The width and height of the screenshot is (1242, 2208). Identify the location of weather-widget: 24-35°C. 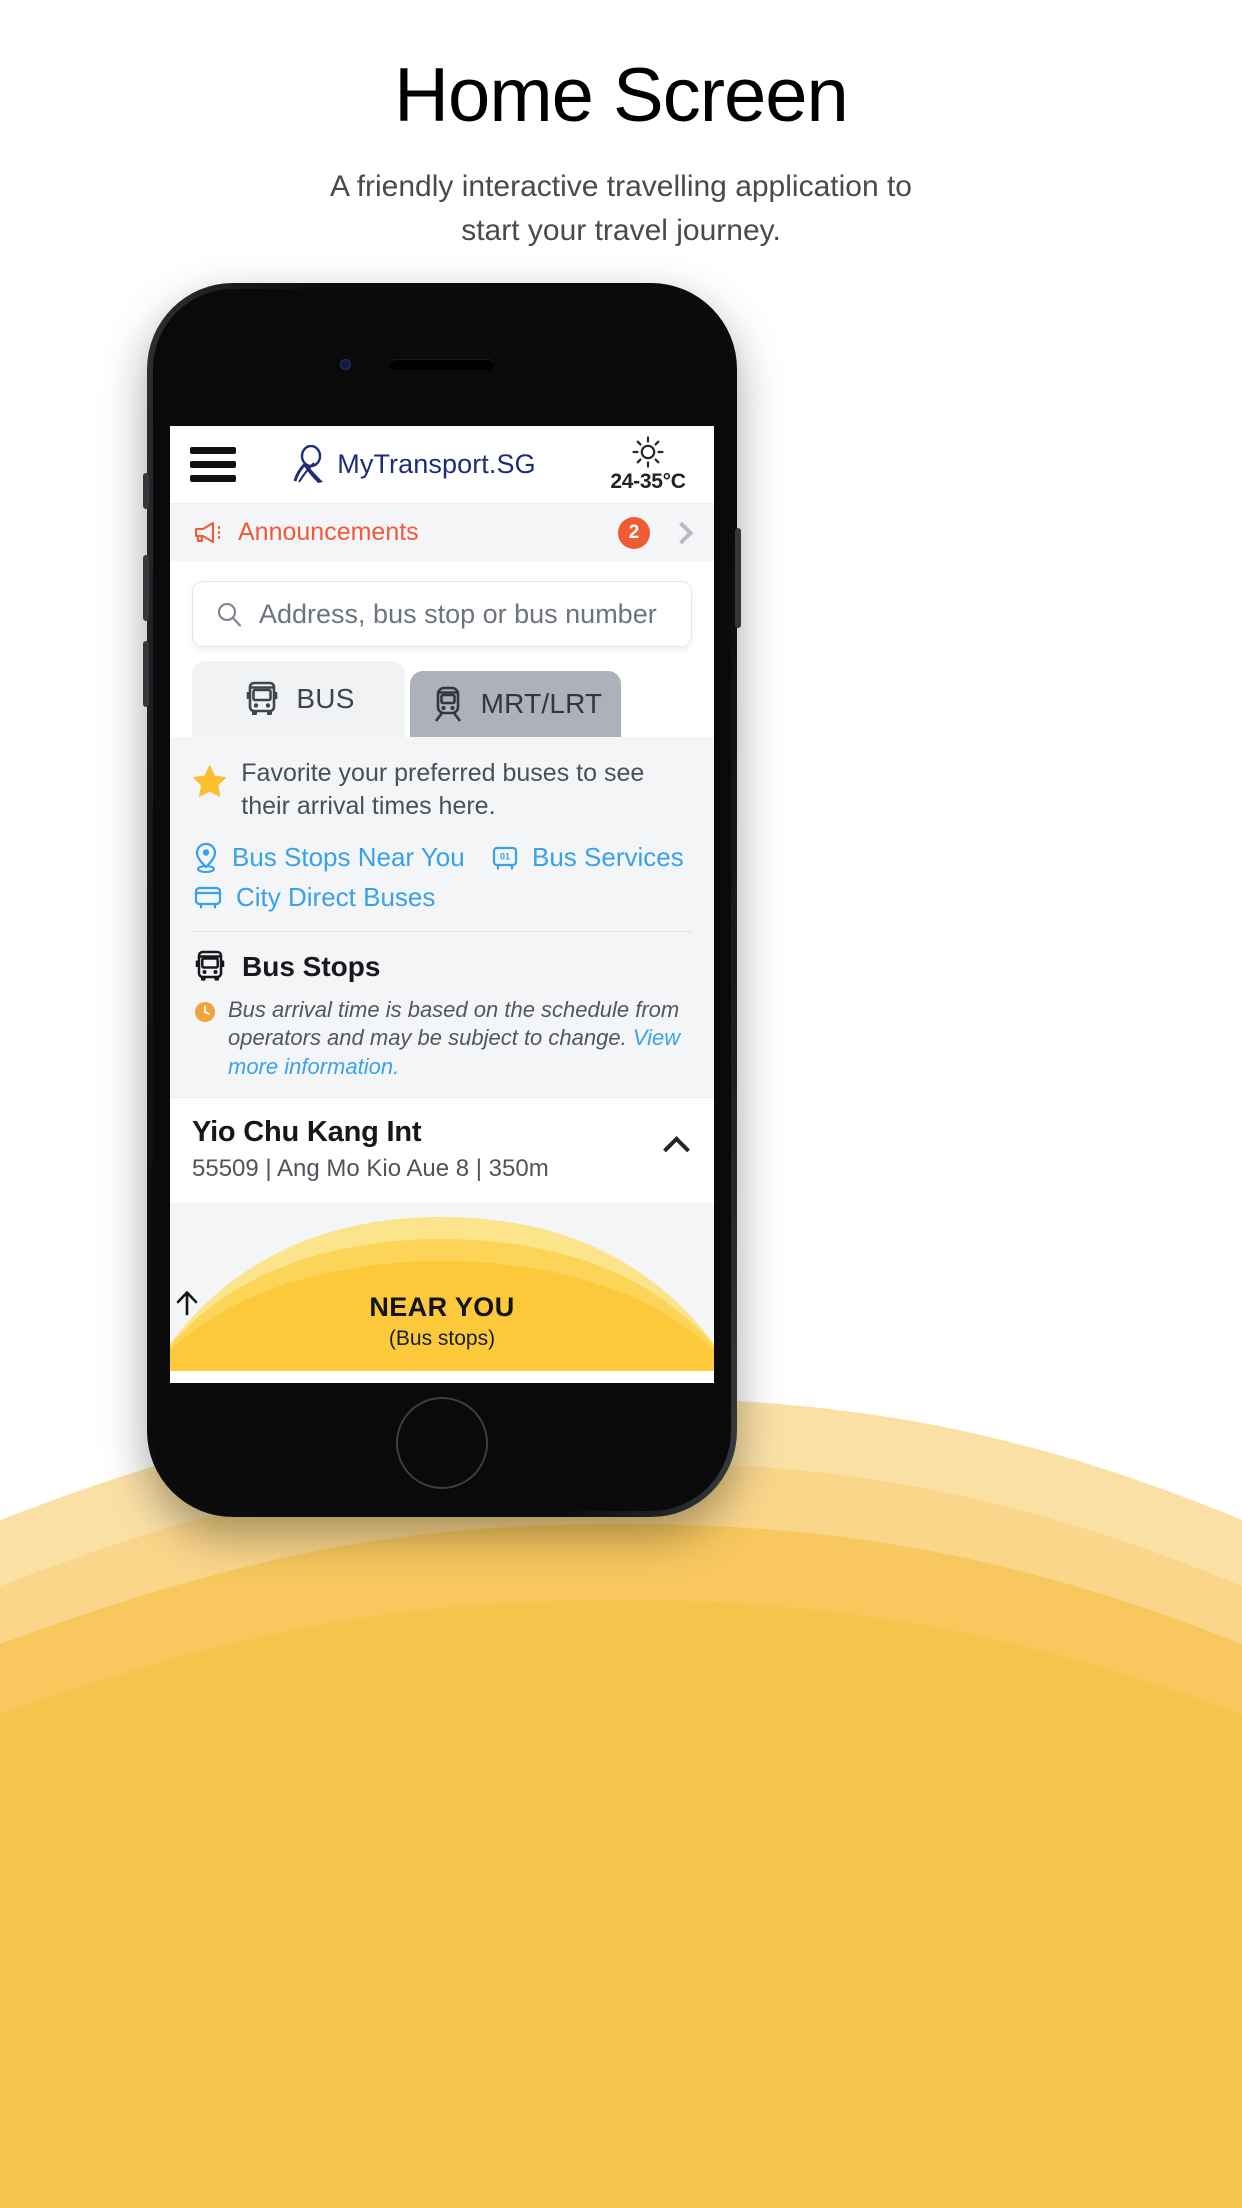
(648, 464).